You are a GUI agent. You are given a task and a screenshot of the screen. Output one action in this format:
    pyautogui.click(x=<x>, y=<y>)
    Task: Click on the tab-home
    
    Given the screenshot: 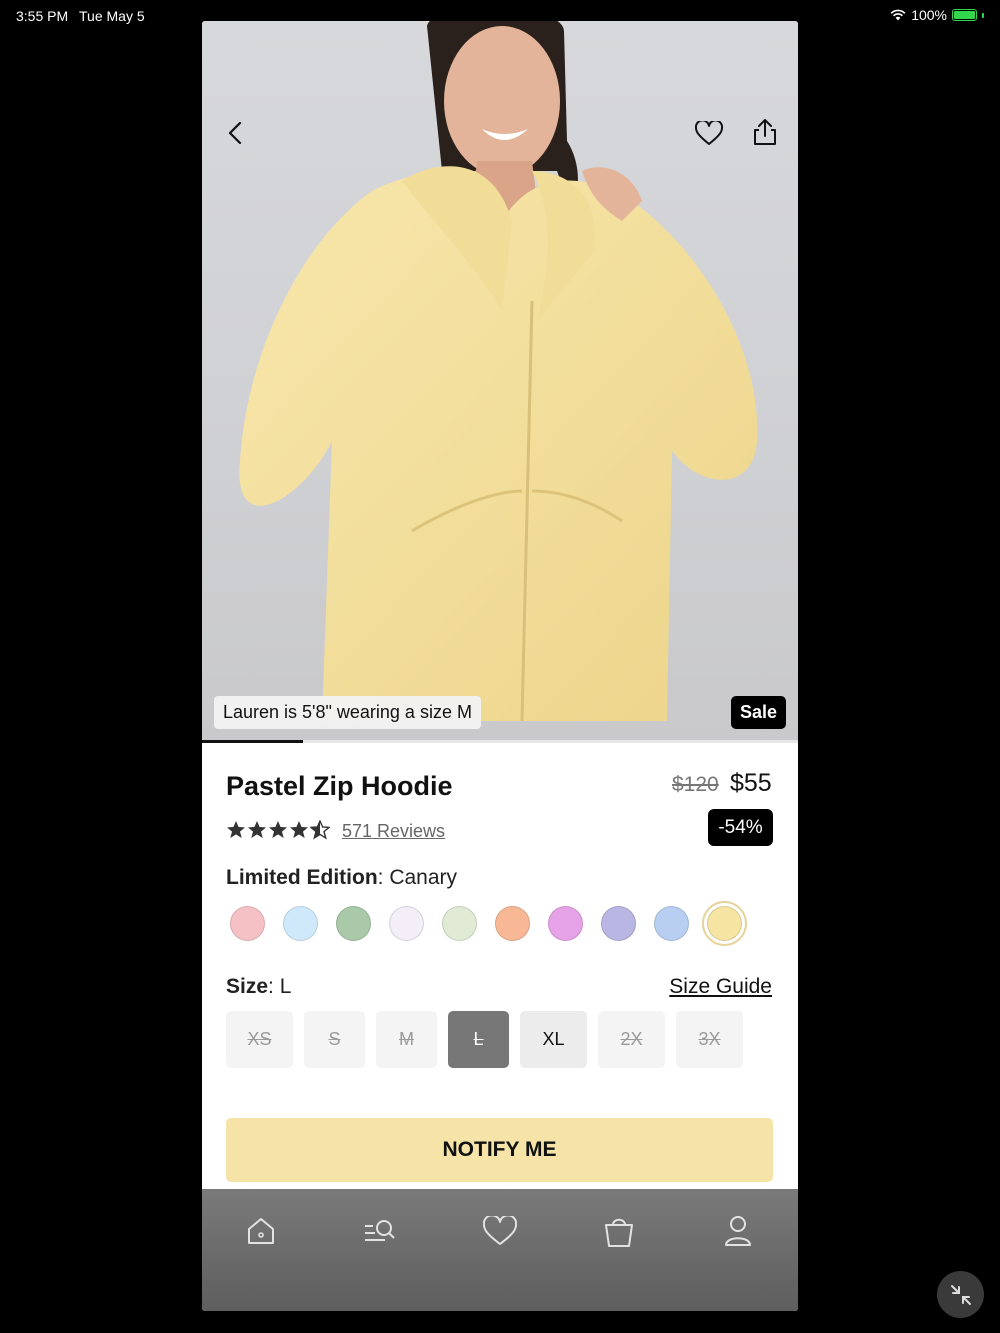 What is the action you would take?
    pyautogui.click(x=261, y=1231)
    